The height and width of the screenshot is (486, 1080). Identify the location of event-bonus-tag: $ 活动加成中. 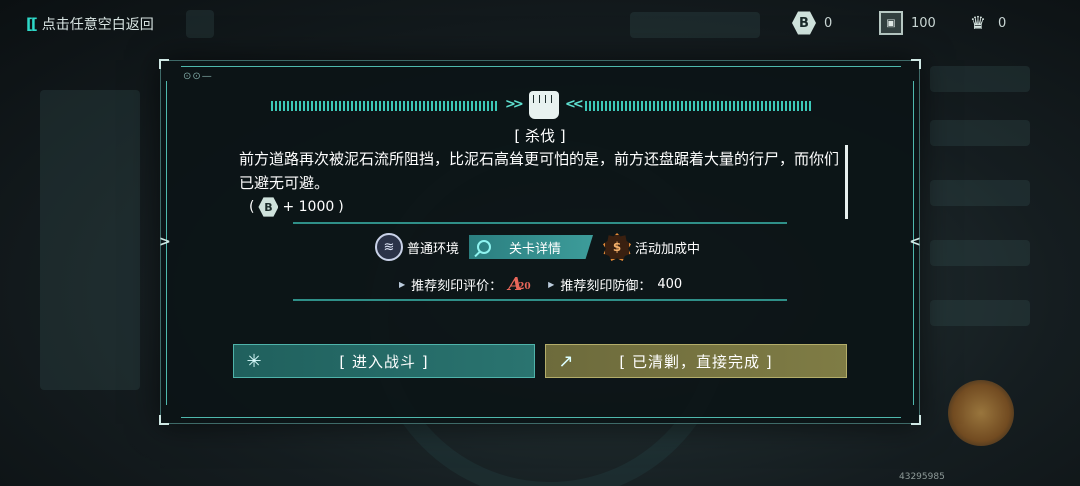
(651, 247).